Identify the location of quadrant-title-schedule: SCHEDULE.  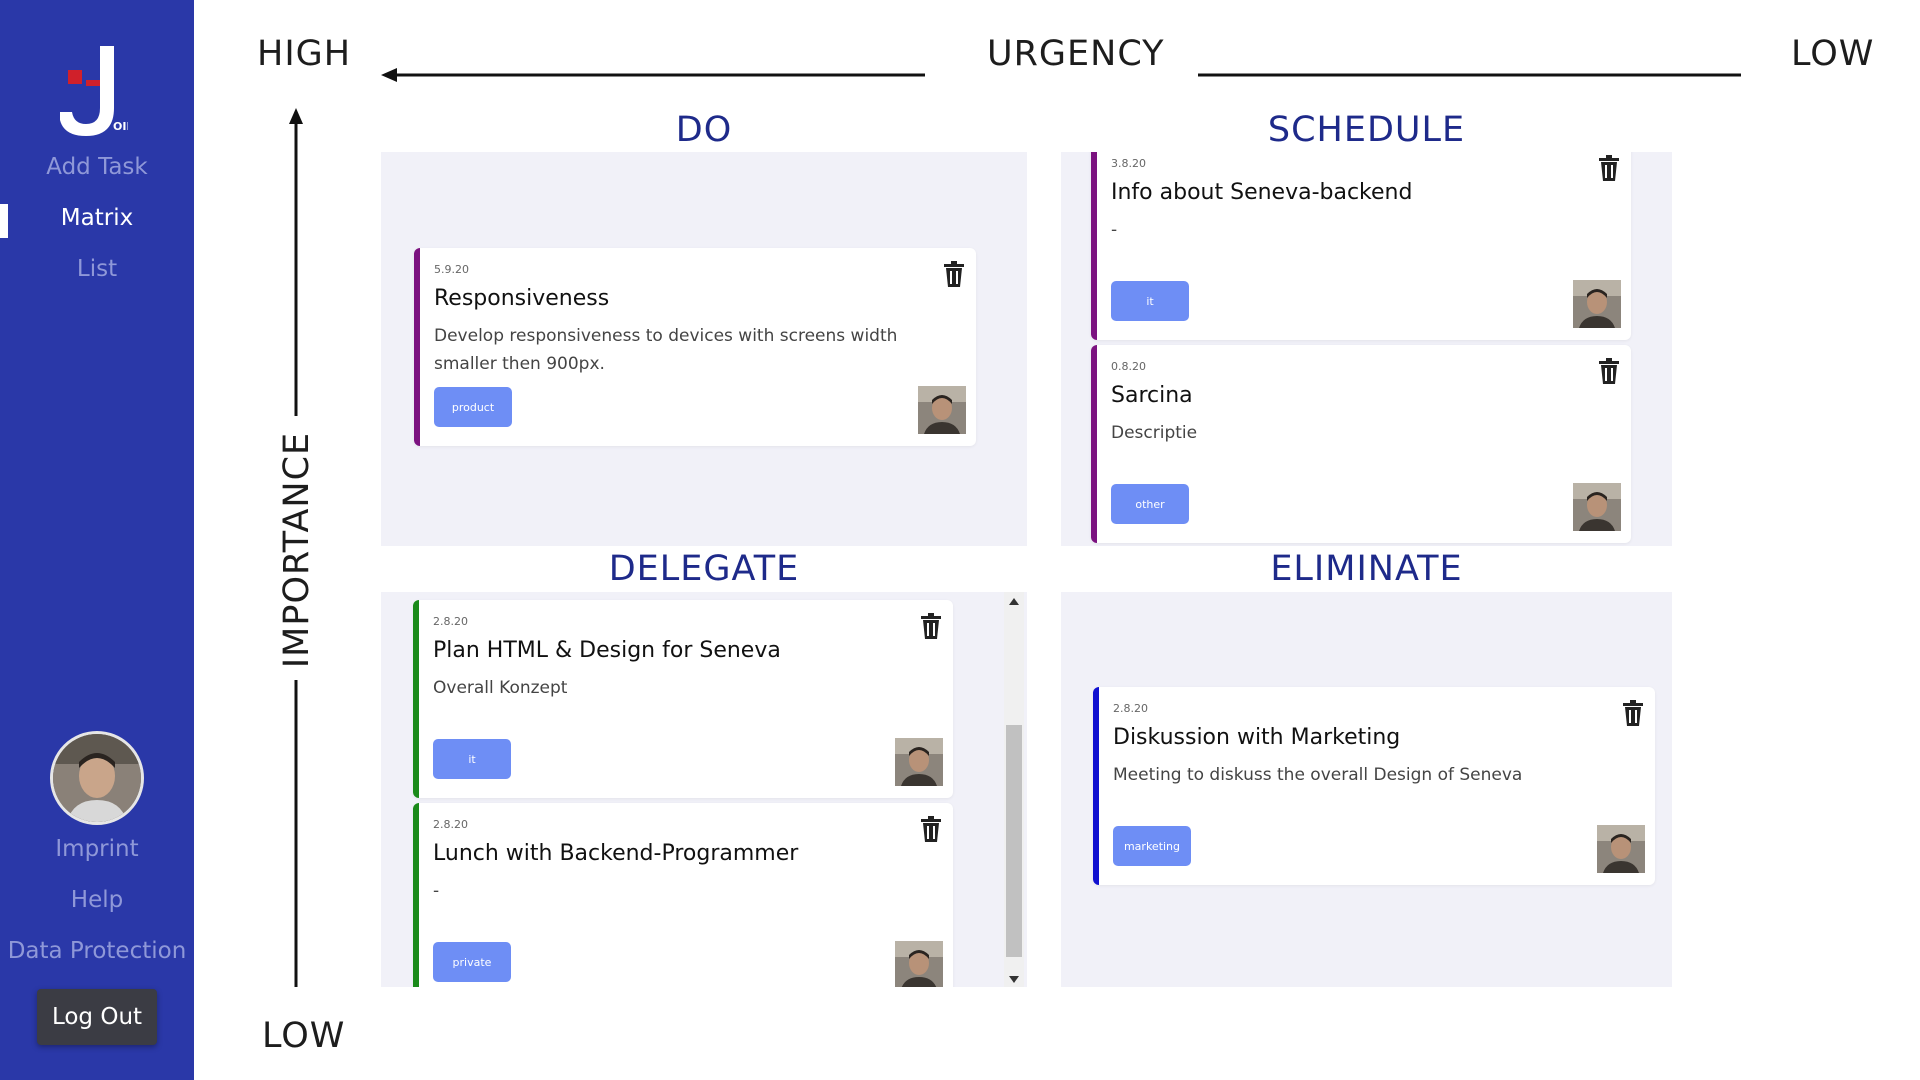
(1366, 130).